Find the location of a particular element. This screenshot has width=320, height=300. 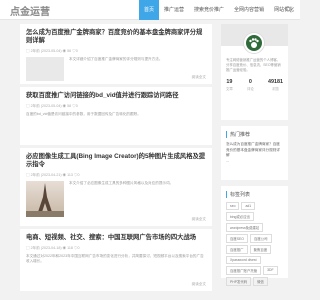

stat-label: 评论 is located at coordinates (250, 89).